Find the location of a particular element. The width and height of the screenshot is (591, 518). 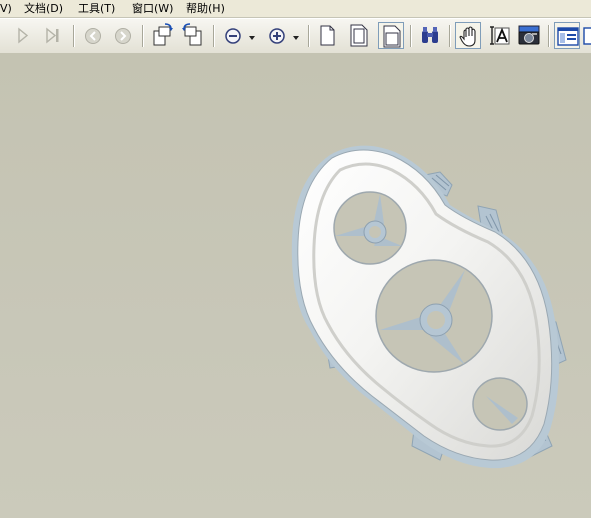

toolbar is located at coordinates (295, 36).